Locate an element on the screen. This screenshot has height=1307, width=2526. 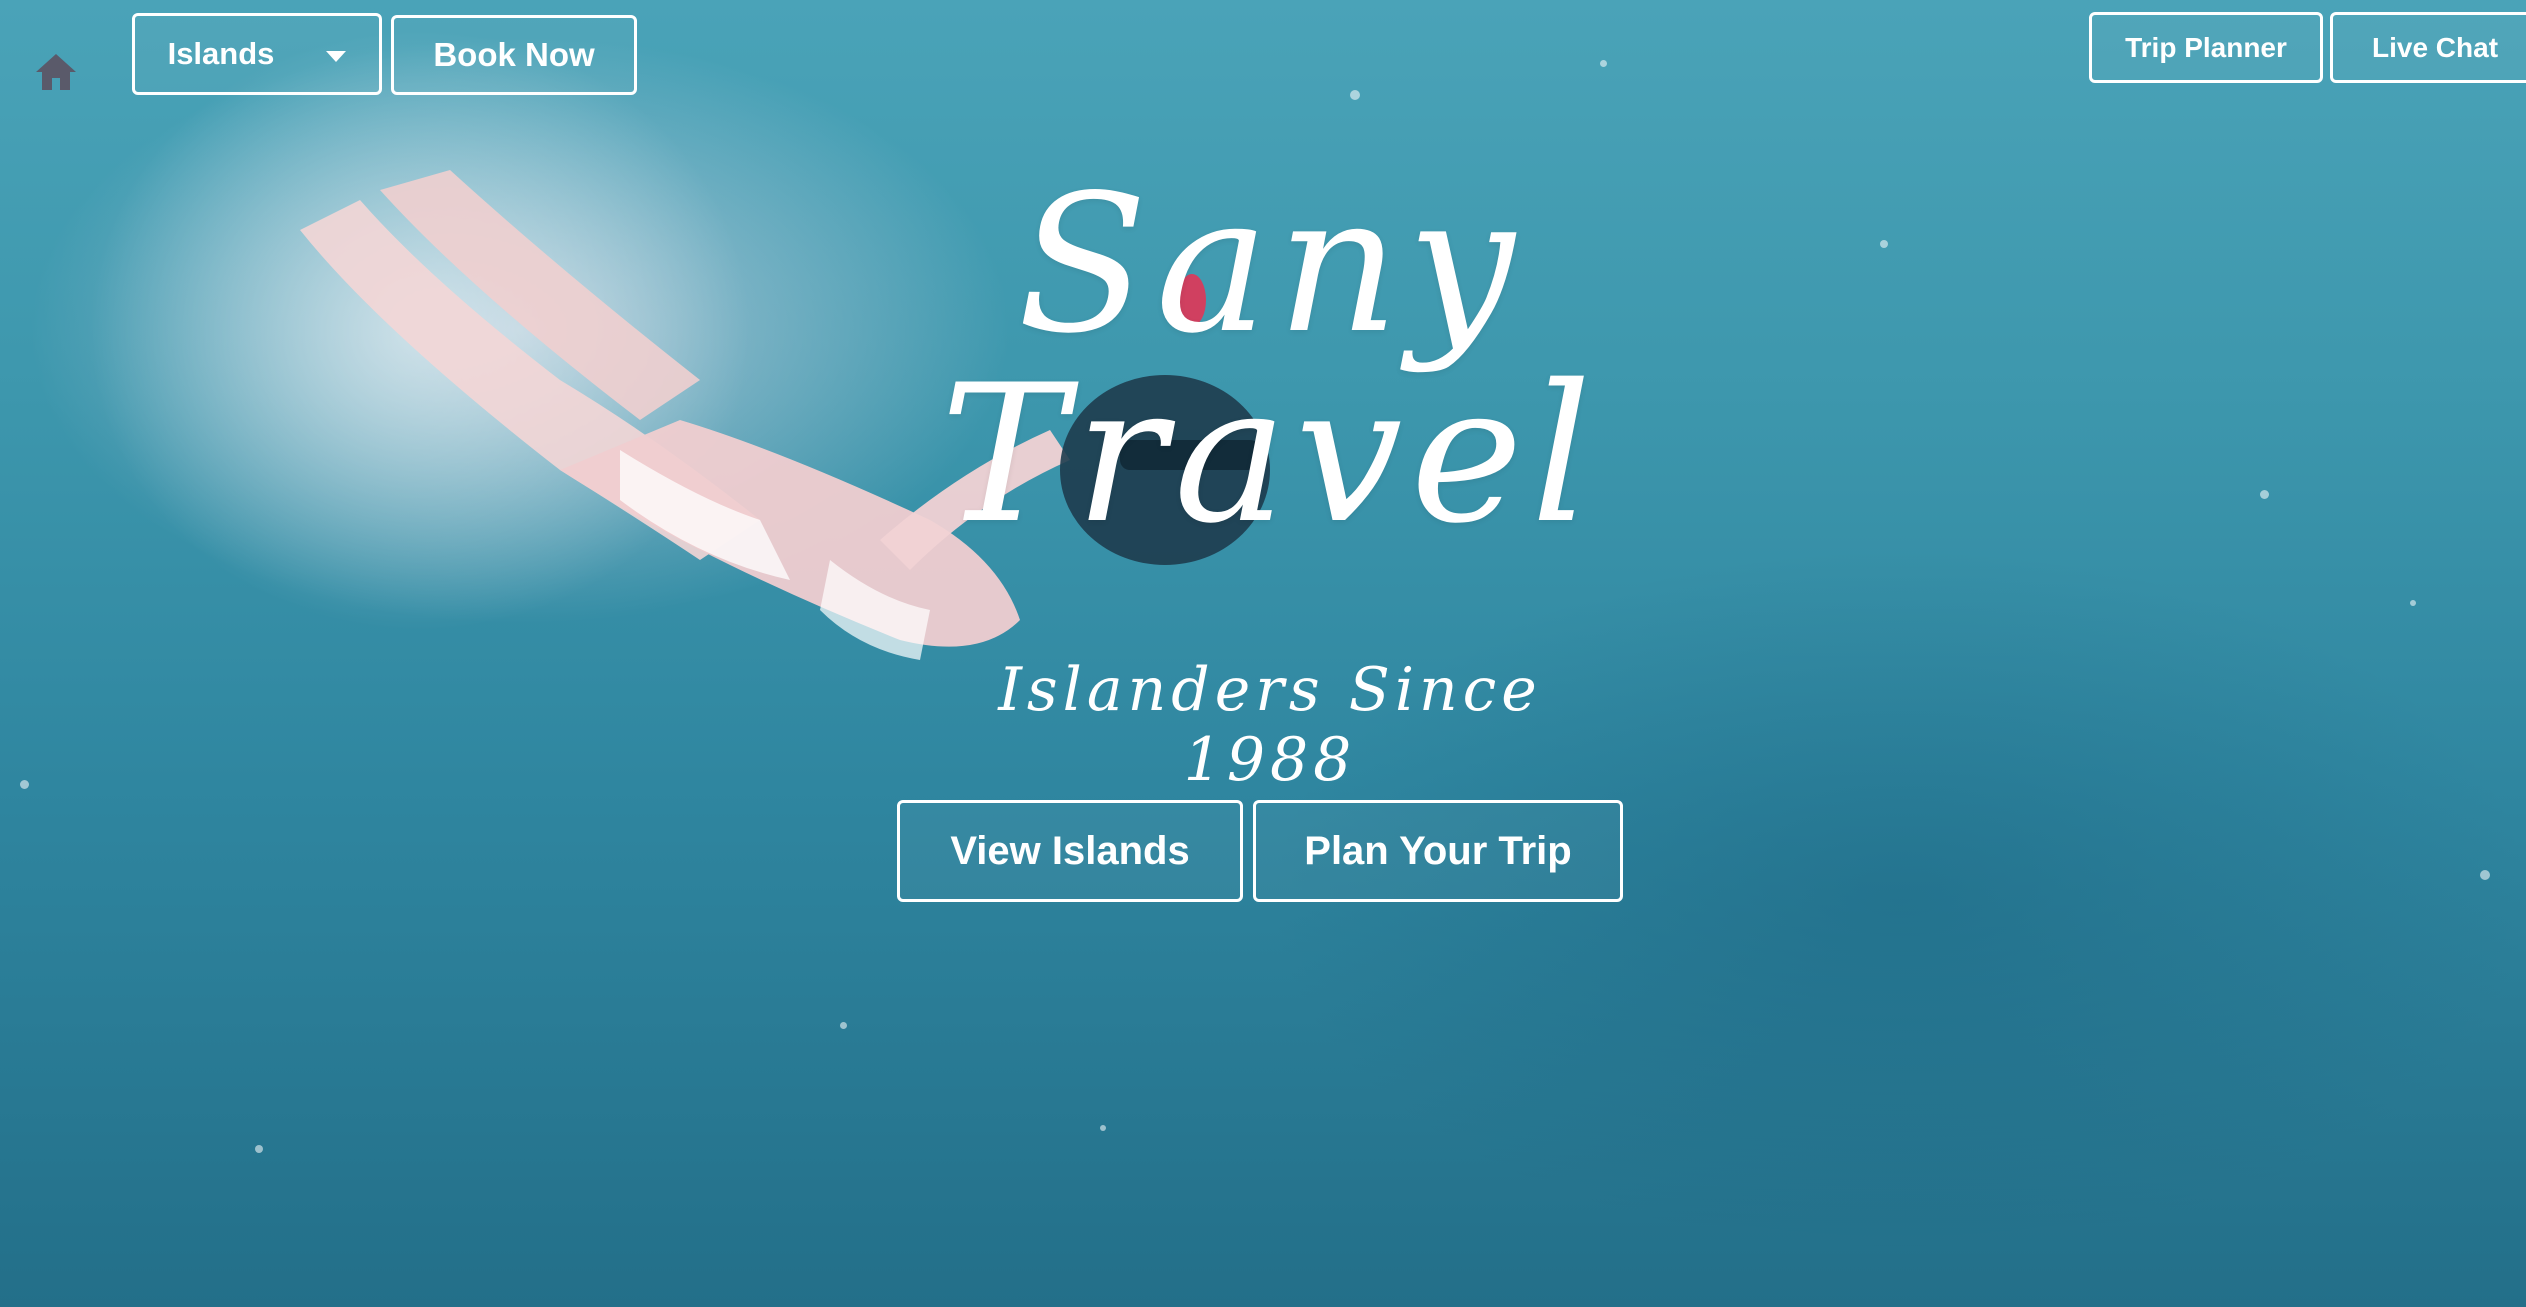
live-chat-button: Live Chat is located at coordinates (2428, 47).